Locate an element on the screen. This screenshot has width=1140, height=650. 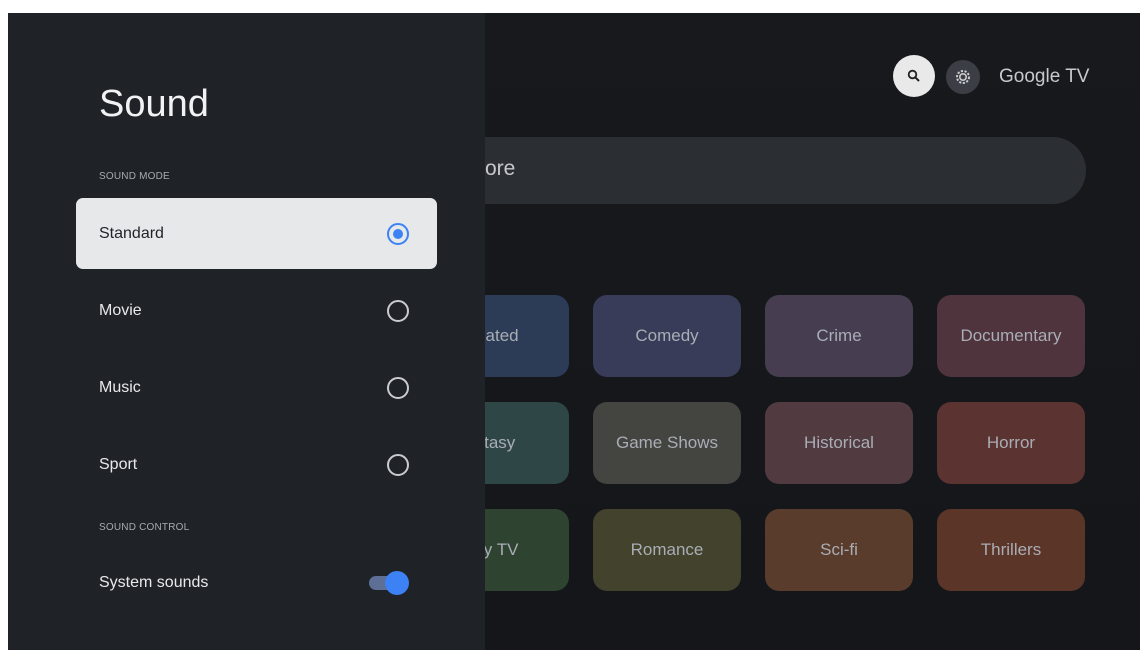
settings-button is located at coordinates (963, 77).